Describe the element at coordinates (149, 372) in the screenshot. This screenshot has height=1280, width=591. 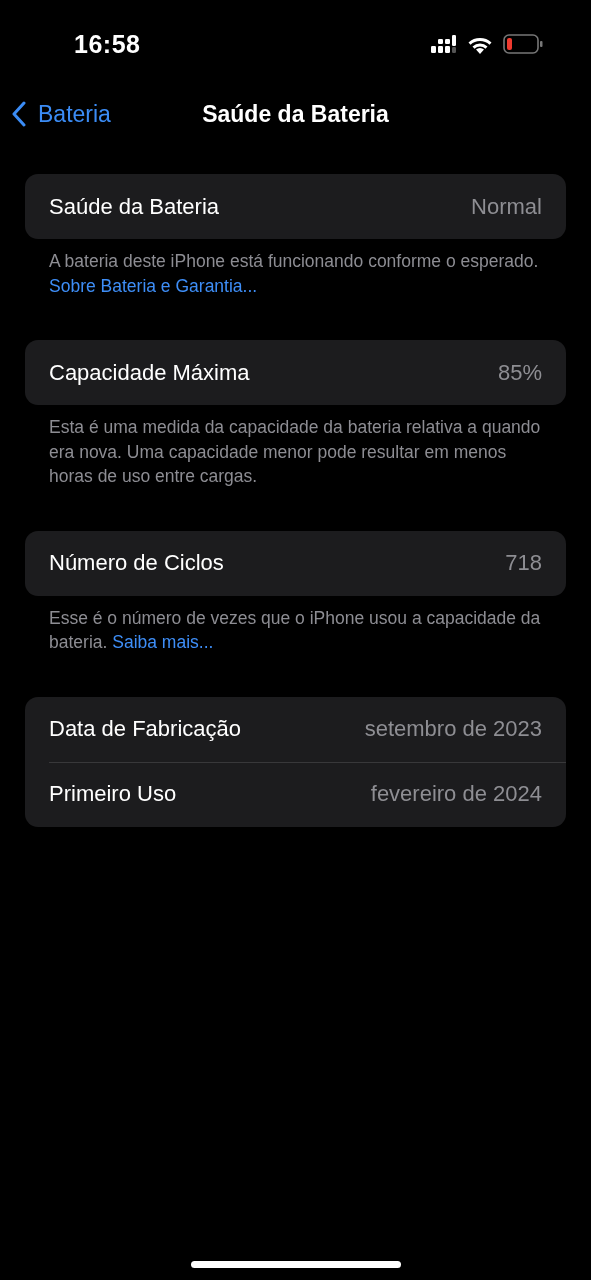
I see `row-label: Capacidade Máxima` at that location.